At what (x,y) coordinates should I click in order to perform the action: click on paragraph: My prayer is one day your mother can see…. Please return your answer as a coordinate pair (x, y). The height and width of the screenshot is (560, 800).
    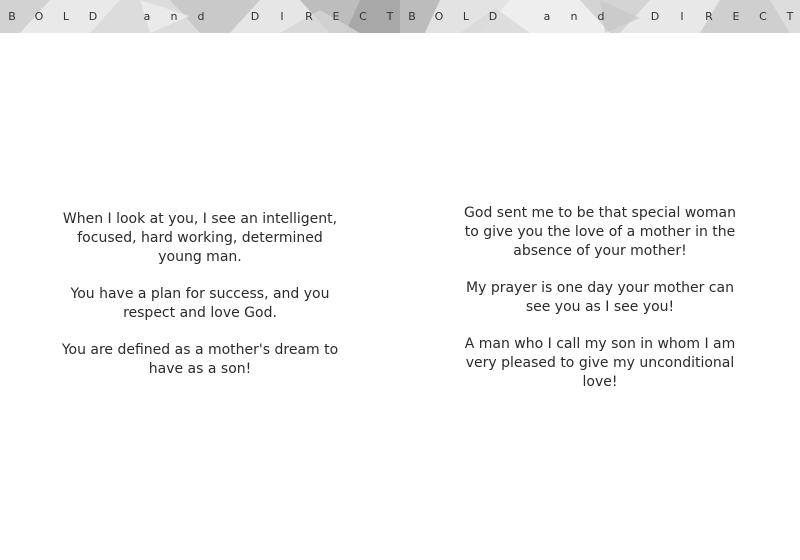
    Looking at the image, I should click on (600, 297).